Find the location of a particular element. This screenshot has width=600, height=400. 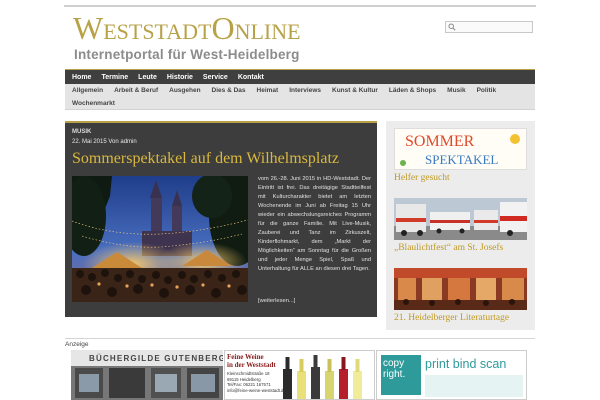

nav-item-leute: Leute is located at coordinates (147, 77).